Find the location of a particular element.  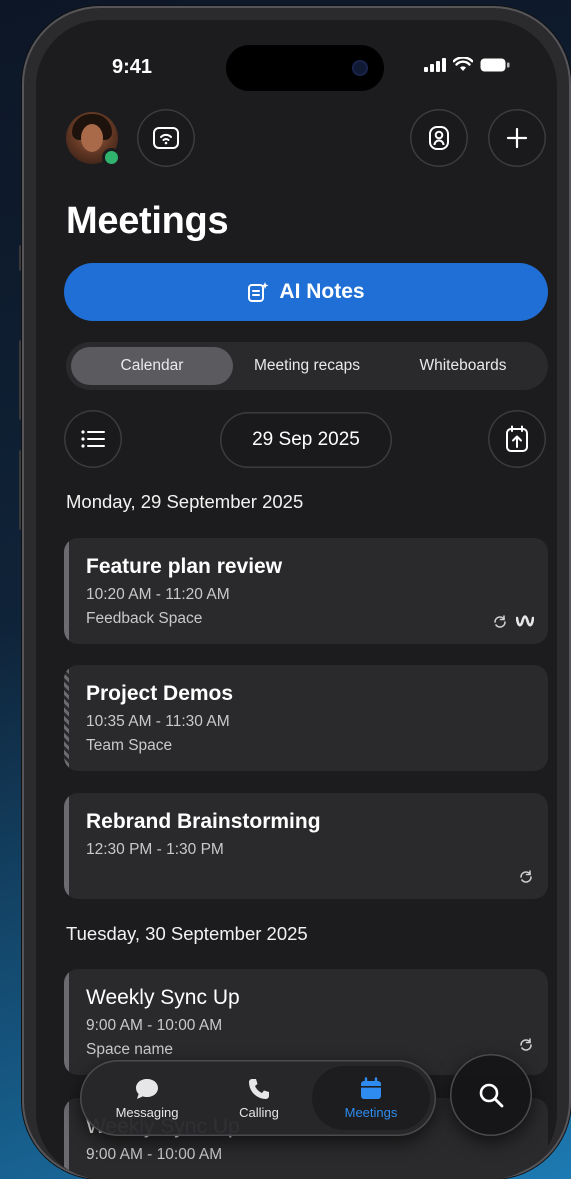

meeting-space: Space name is located at coordinates (130, 1049).